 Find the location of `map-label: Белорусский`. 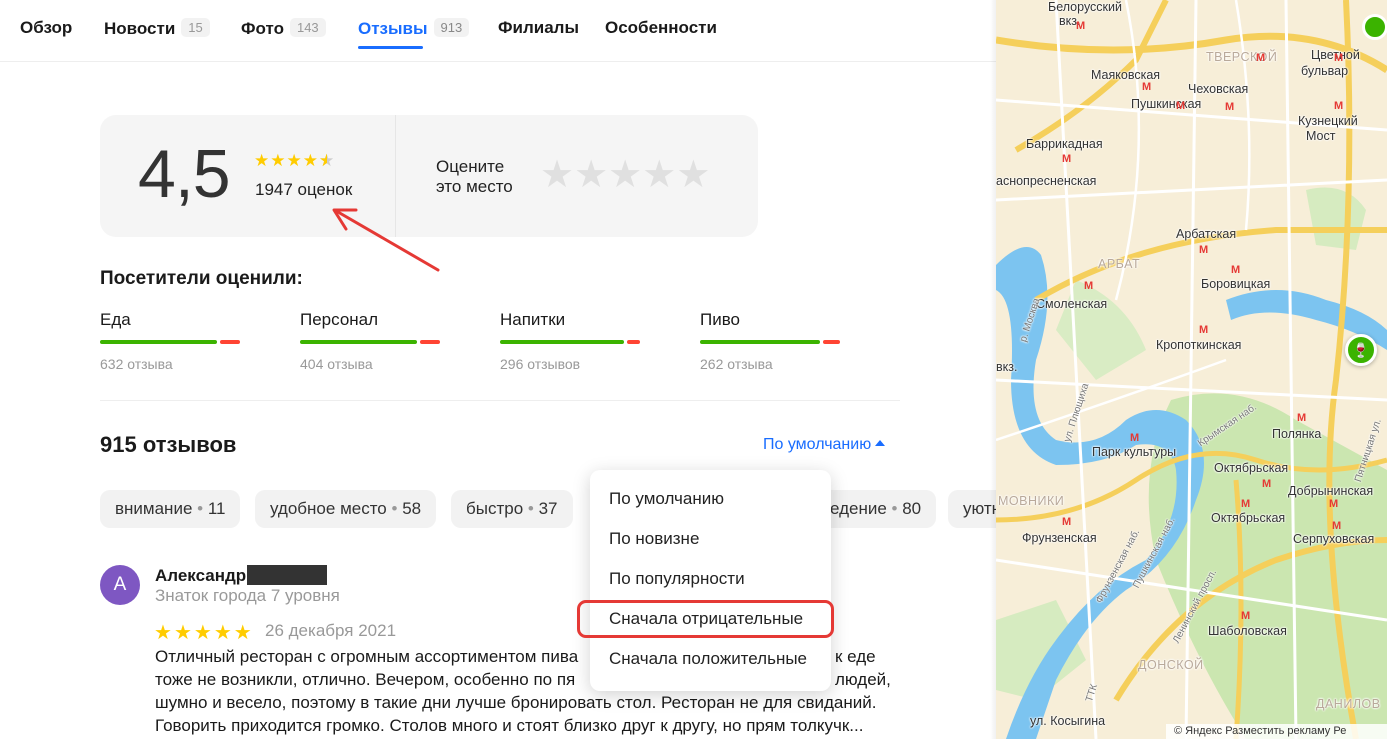

map-label: Белорусский is located at coordinates (1085, 7).